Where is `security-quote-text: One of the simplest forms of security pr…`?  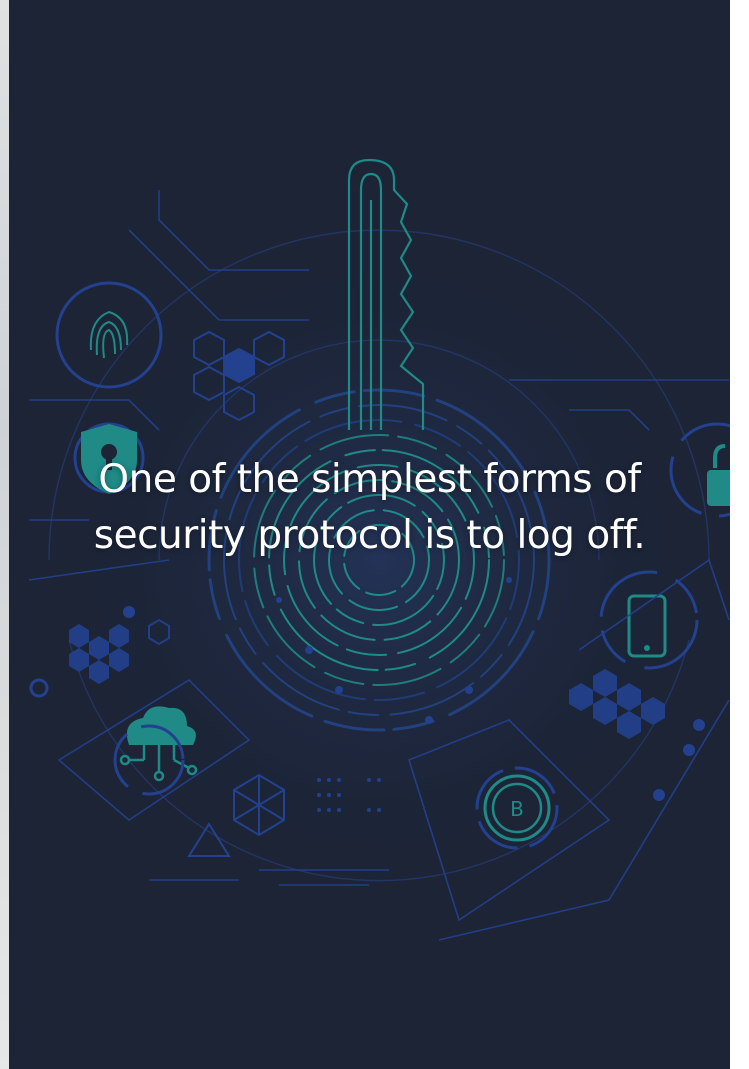
security-quote-text: One of the simplest forms of security pr… is located at coordinates (369, 507).